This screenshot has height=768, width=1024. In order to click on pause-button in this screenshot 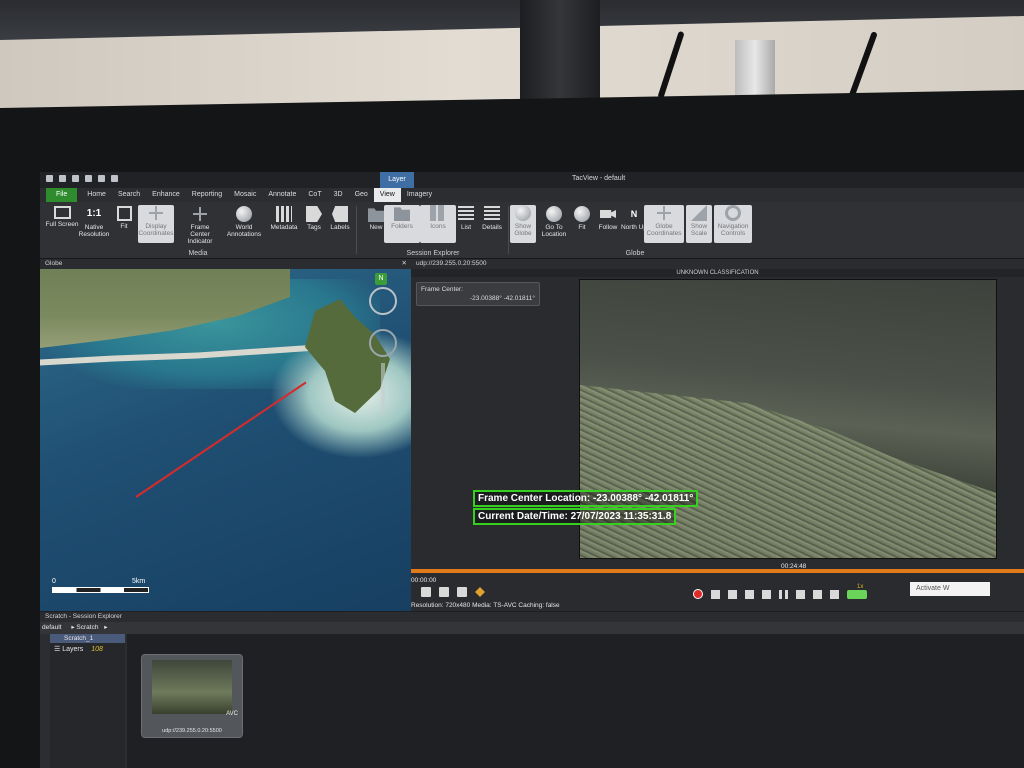, I will do `click(783, 594)`.